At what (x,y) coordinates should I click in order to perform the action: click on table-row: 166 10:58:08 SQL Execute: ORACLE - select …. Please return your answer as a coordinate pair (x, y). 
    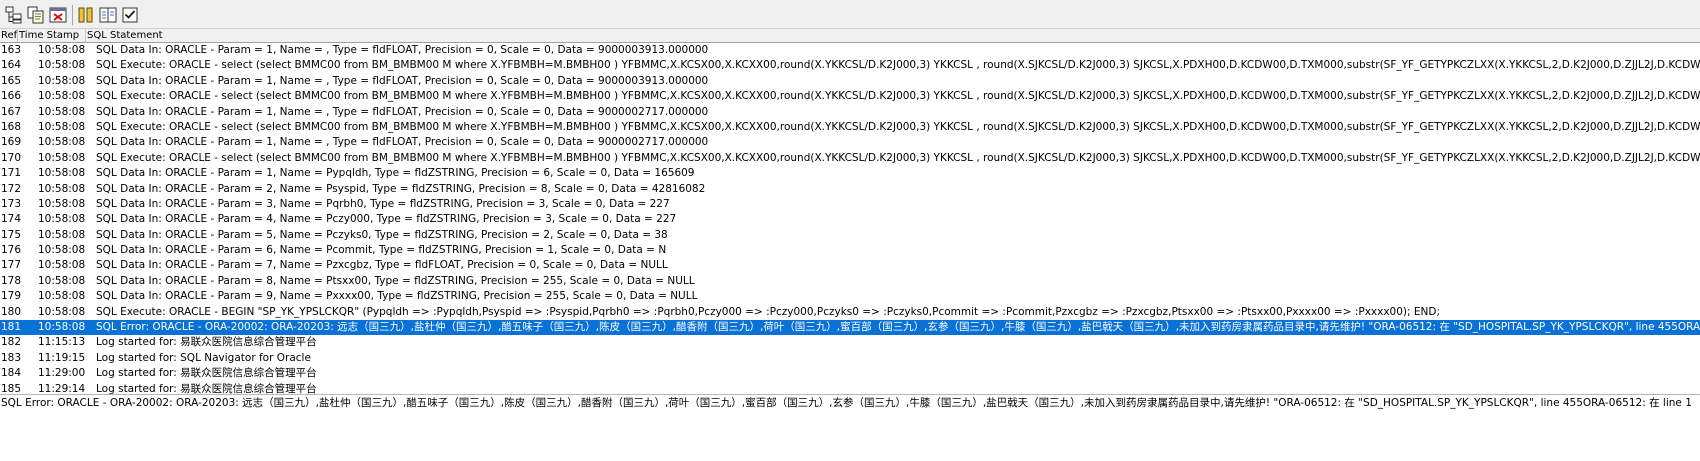
    Looking at the image, I should click on (850, 96).